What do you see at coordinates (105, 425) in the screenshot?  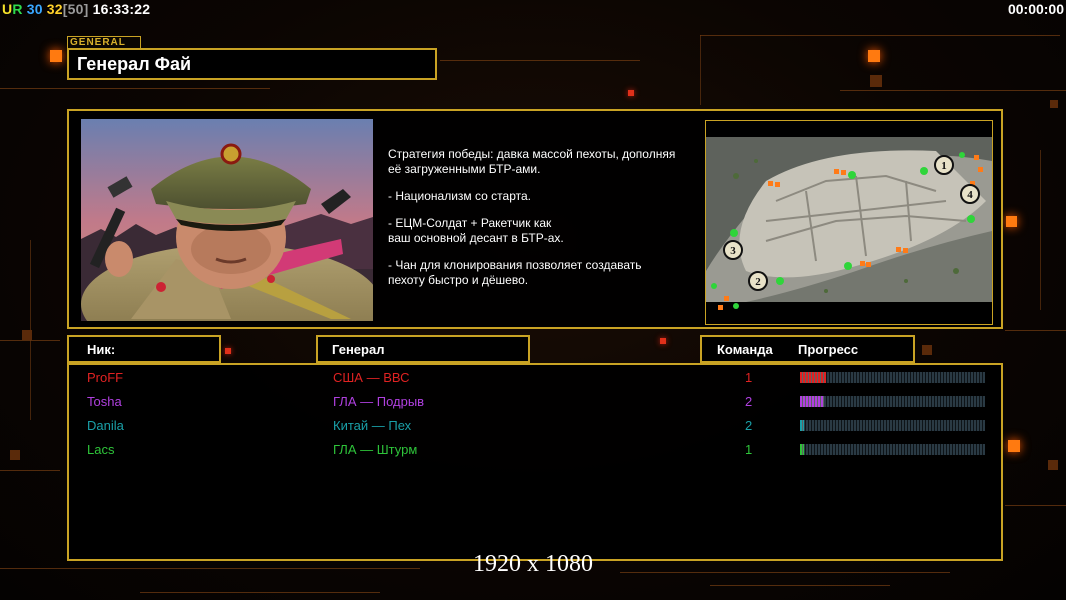 I see `player-nick: Danila` at bounding box center [105, 425].